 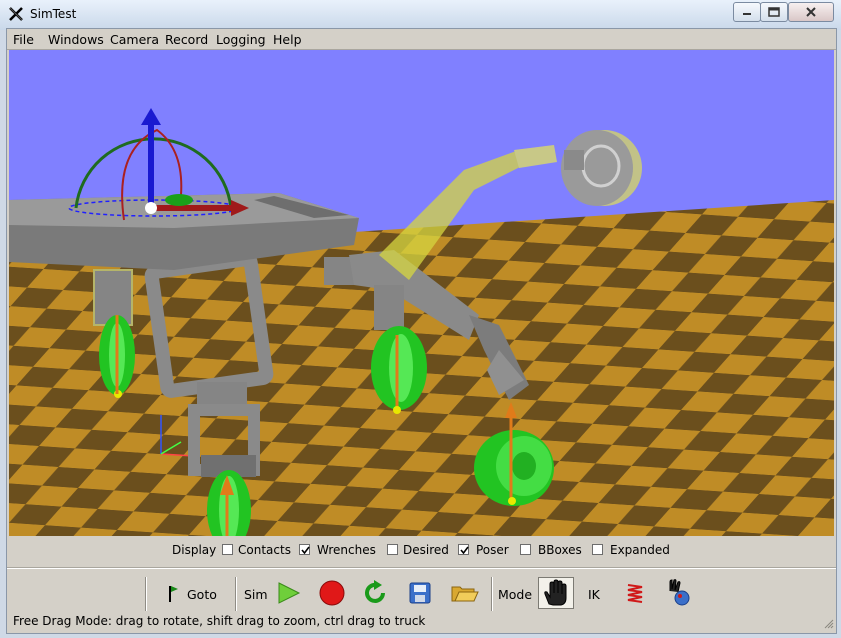 What do you see at coordinates (227, 549) in the screenshot?
I see `contacts-checkbox` at bounding box center [227, 549].